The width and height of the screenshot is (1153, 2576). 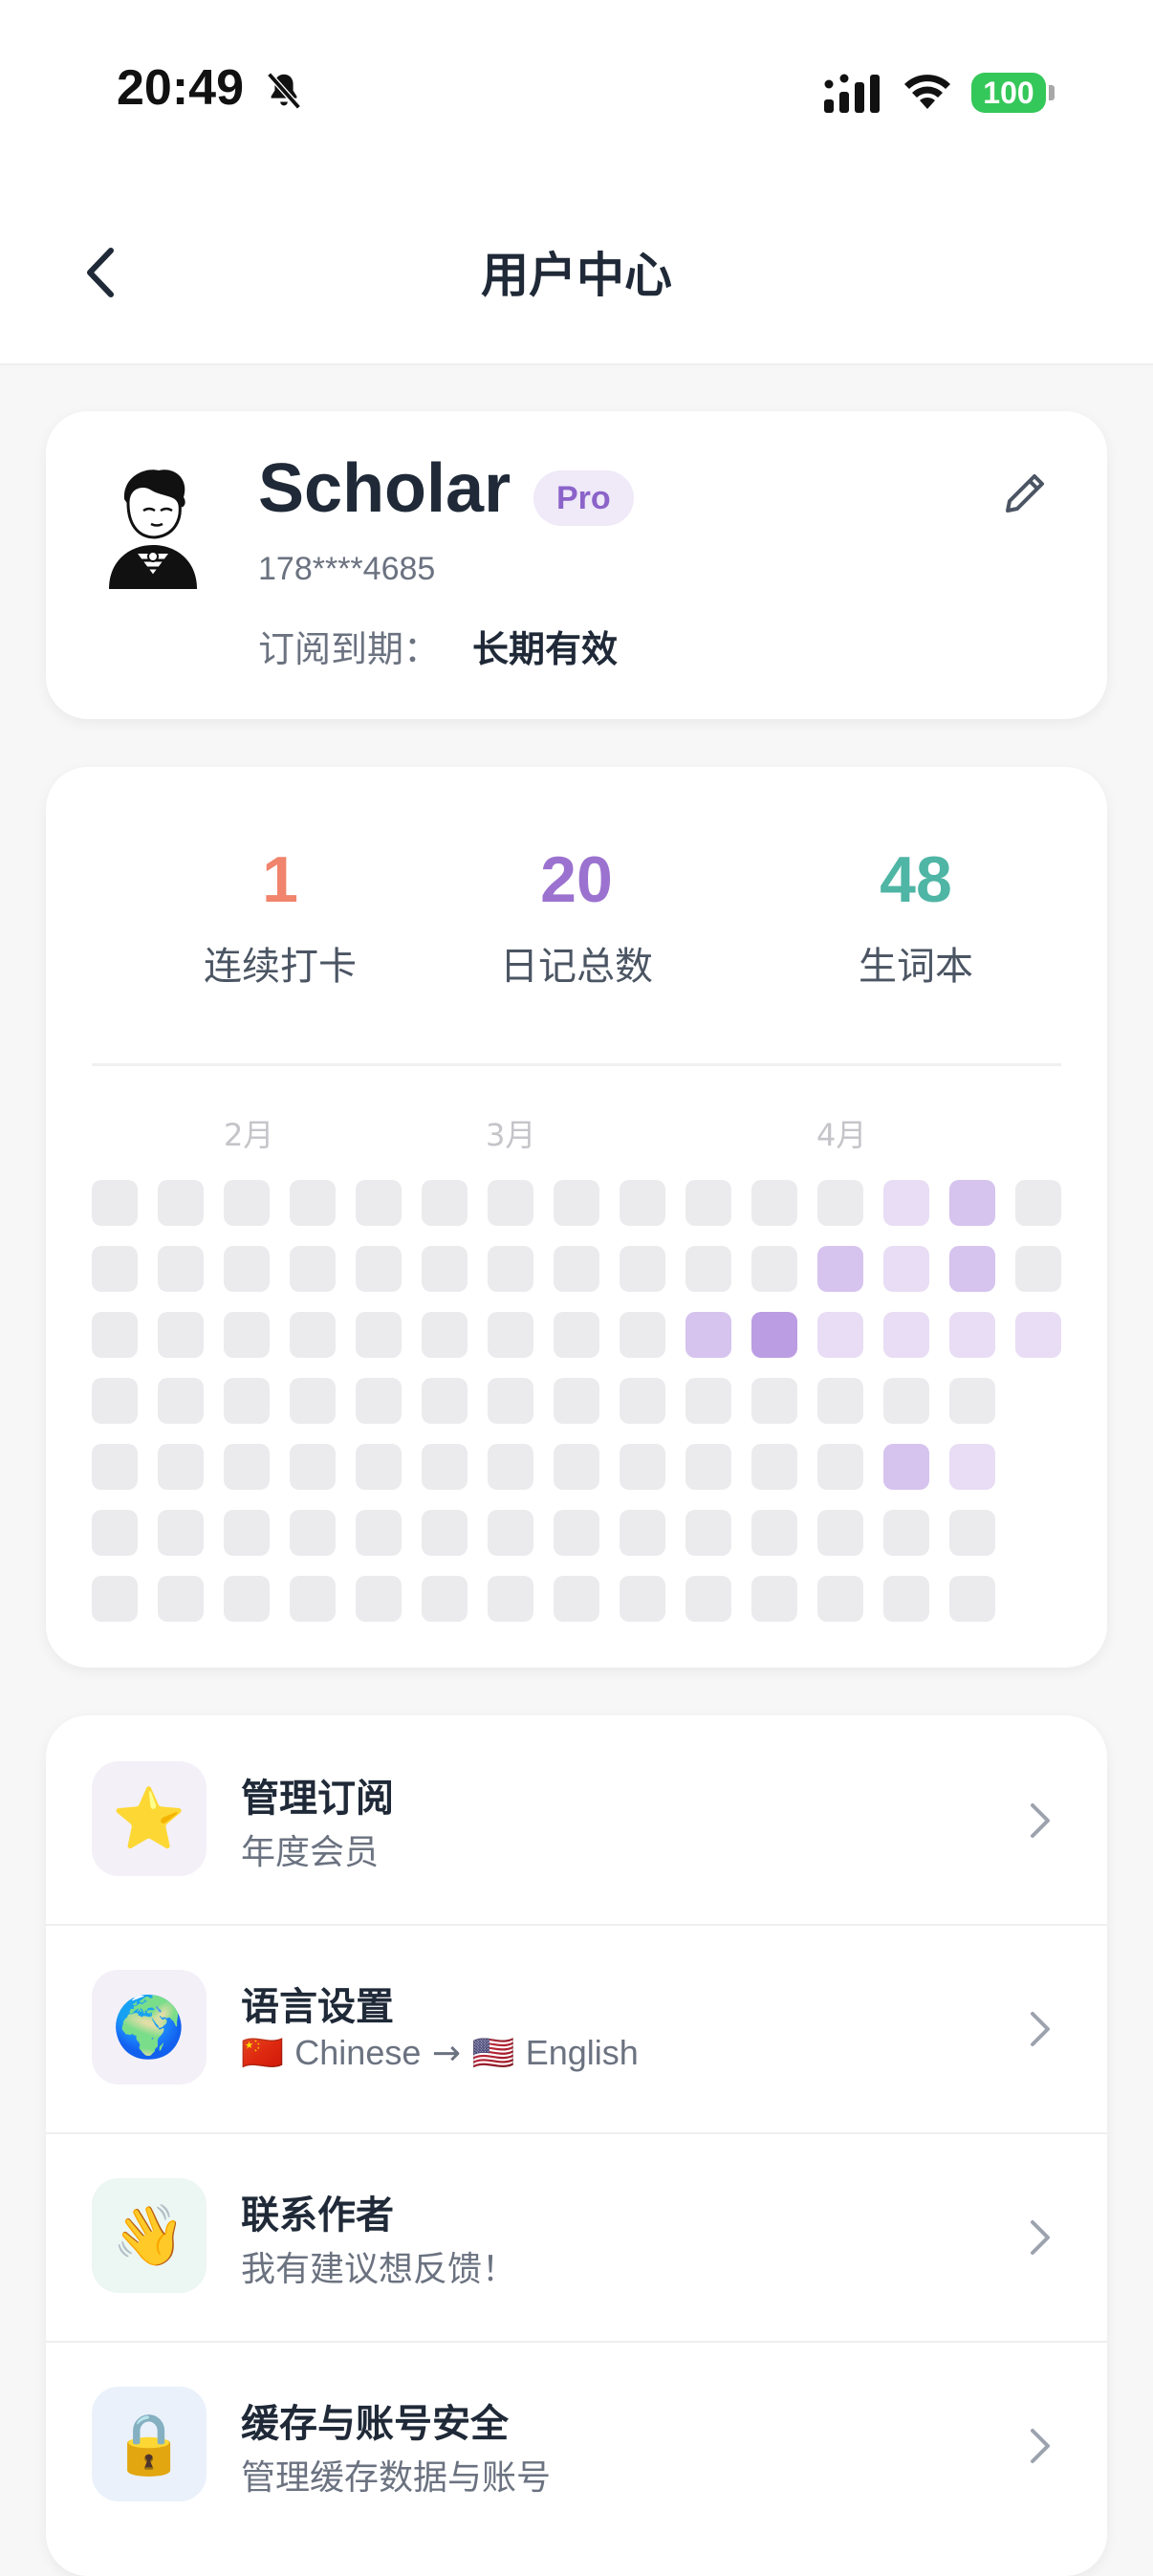 What do you see at coordinates (379, 2269) in the screenshot?
I see `menu-subtitle: 我有建议想反馈！` at bounding box center [379, 2269].